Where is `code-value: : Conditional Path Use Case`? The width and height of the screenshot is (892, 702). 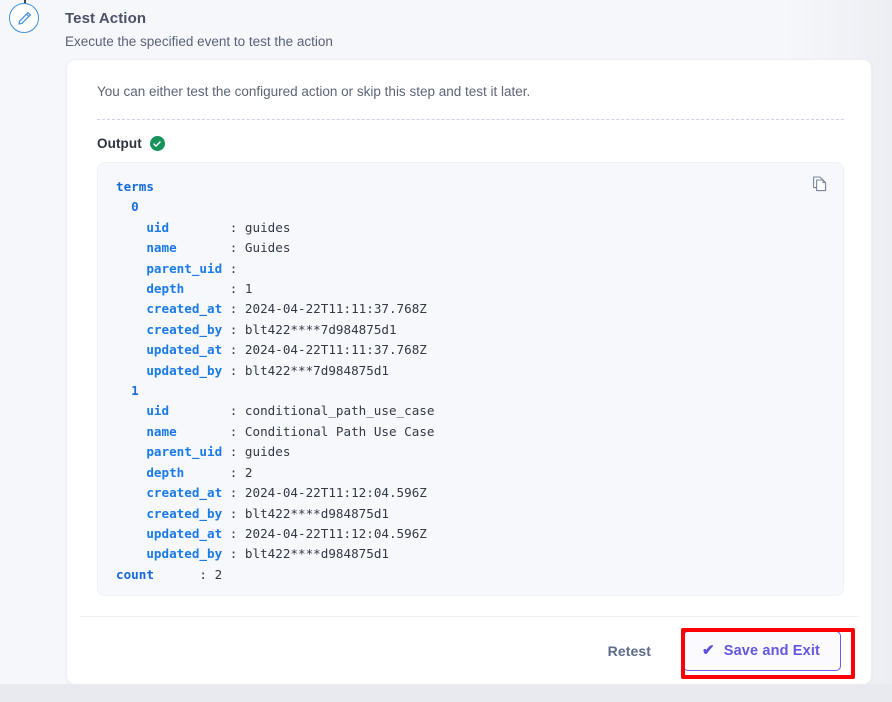 code-value: : Conditional Path Use Case is located at coordinates (305, 431).